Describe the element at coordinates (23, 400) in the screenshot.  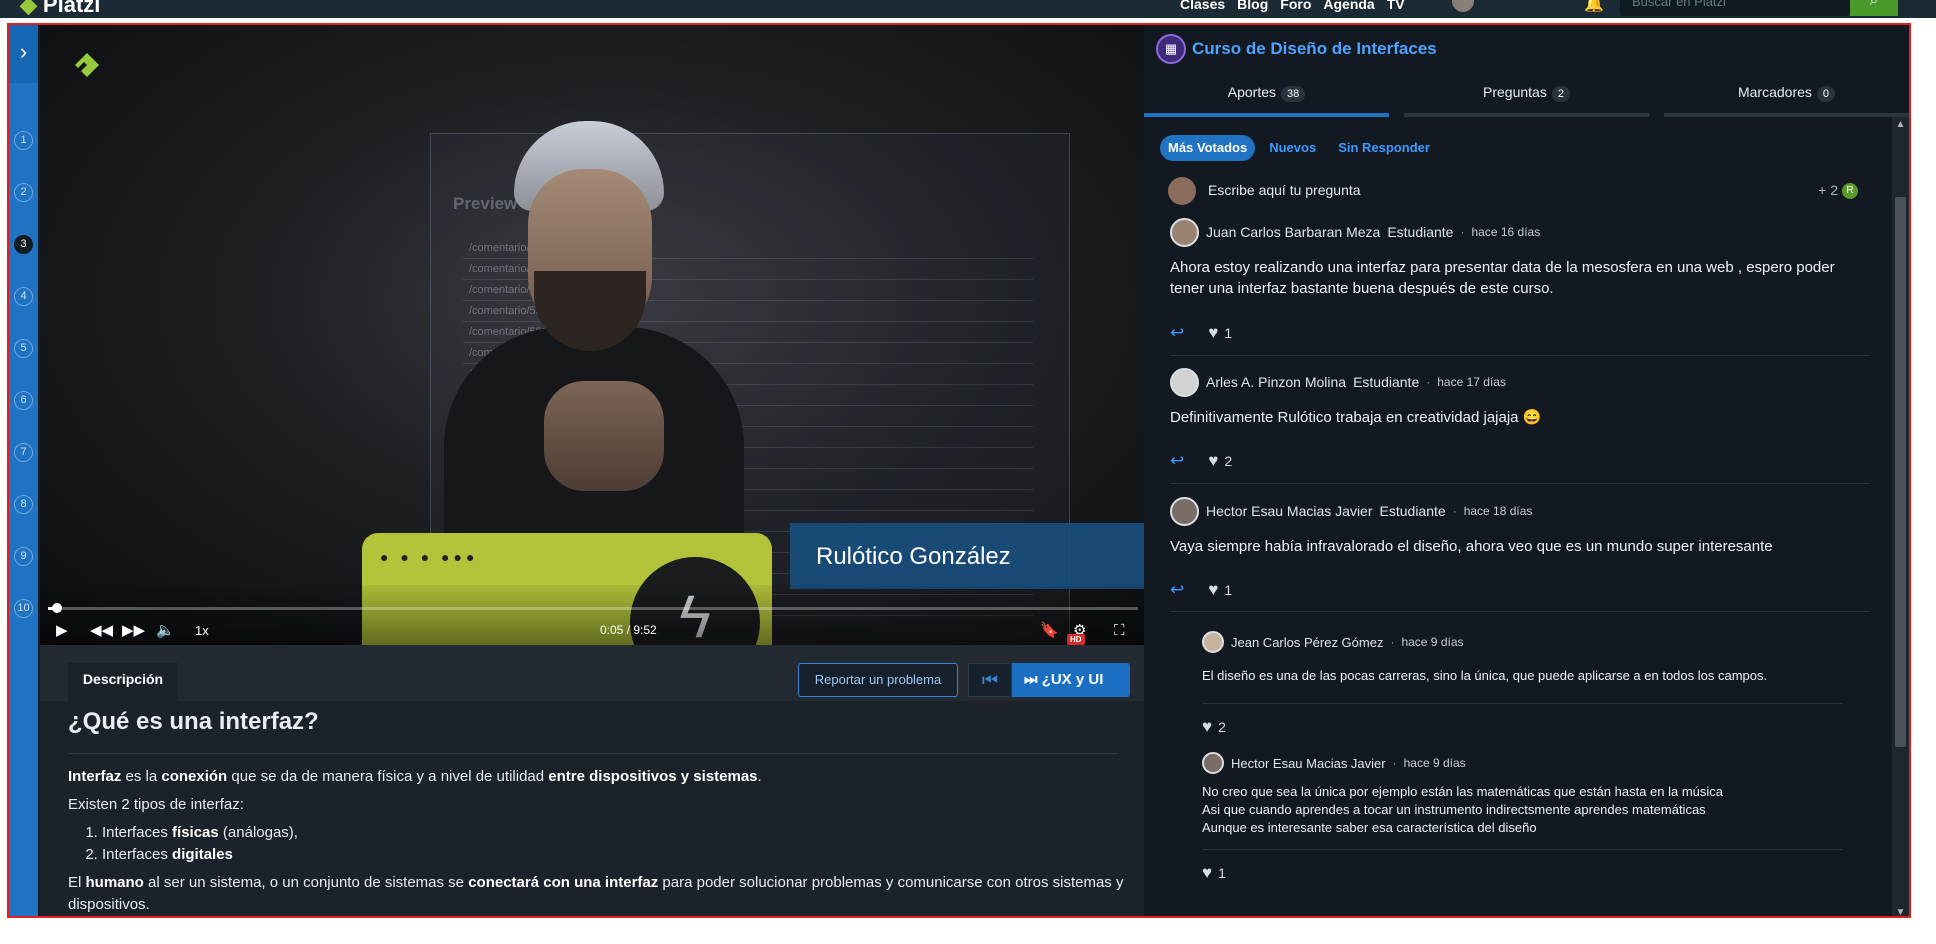
I see `step-6: 6` at that location.